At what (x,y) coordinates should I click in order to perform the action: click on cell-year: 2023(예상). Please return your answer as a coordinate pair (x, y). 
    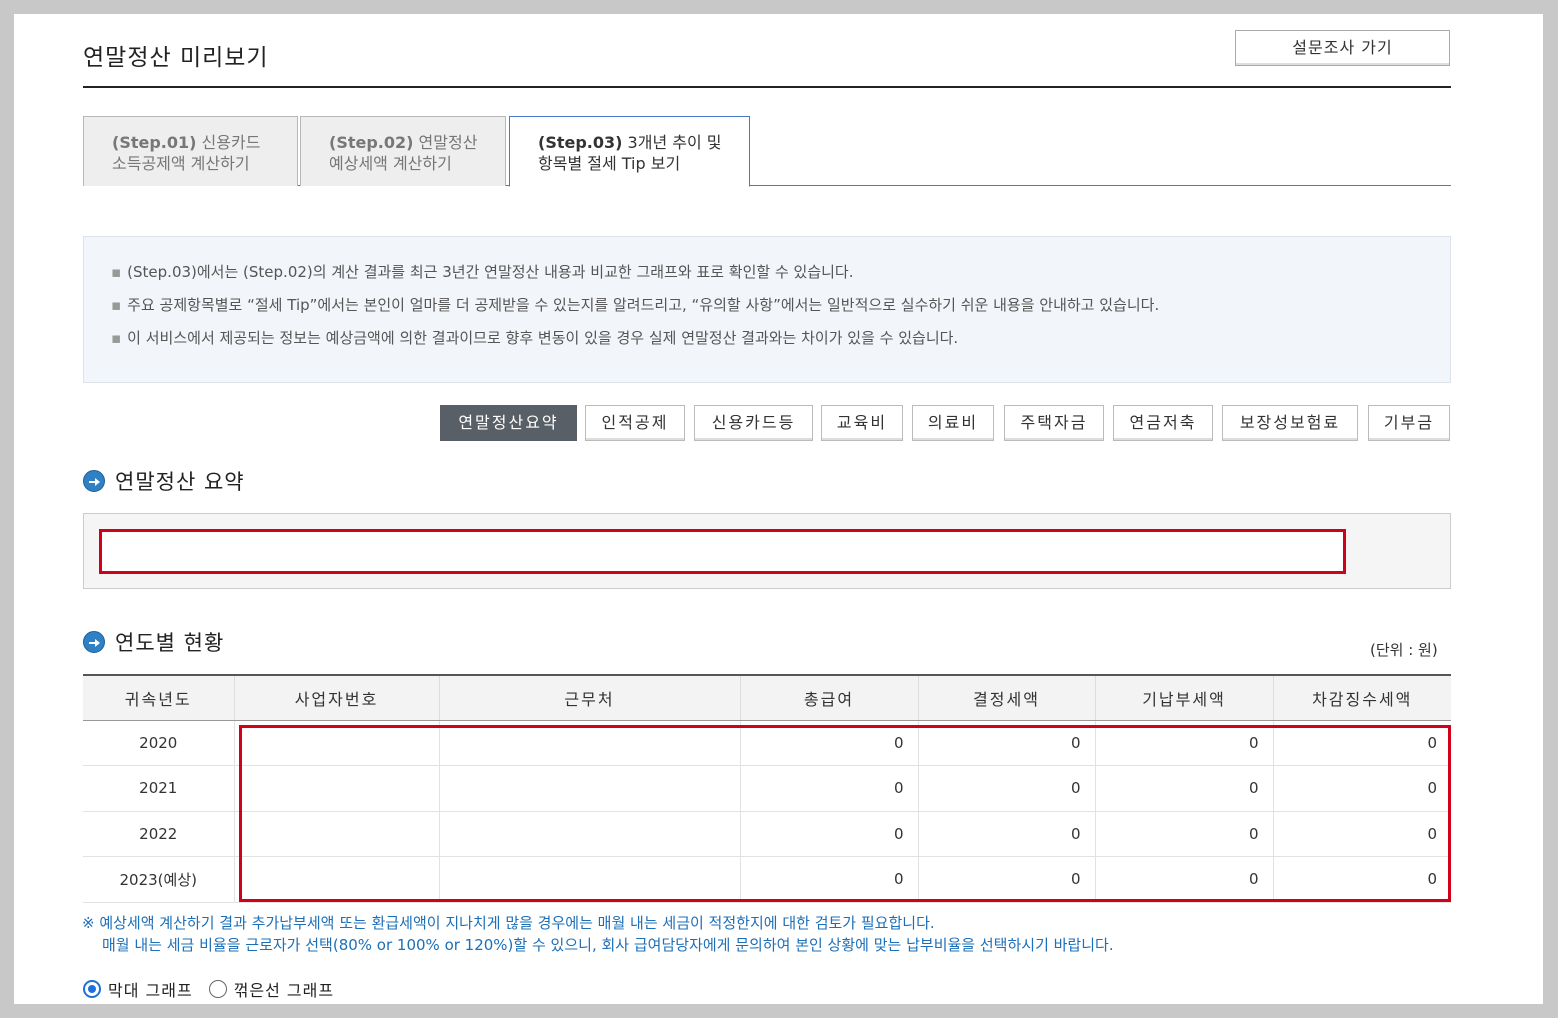
    Looking at the image, I should click on (158, 879).